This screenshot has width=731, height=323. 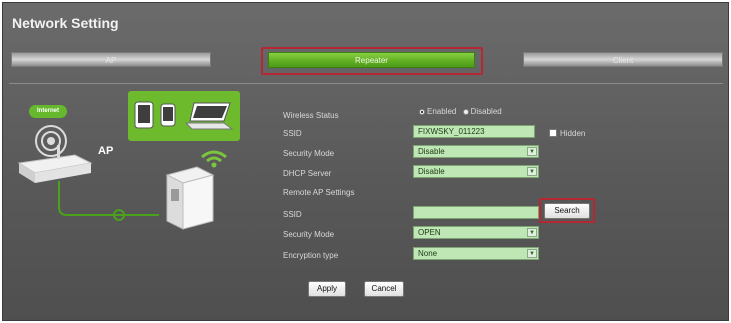 What do you see at coordinates (311, 115) in the screenshot?
I see `wireless-status-label: Wireless Status` at bounding box center [311, 115].